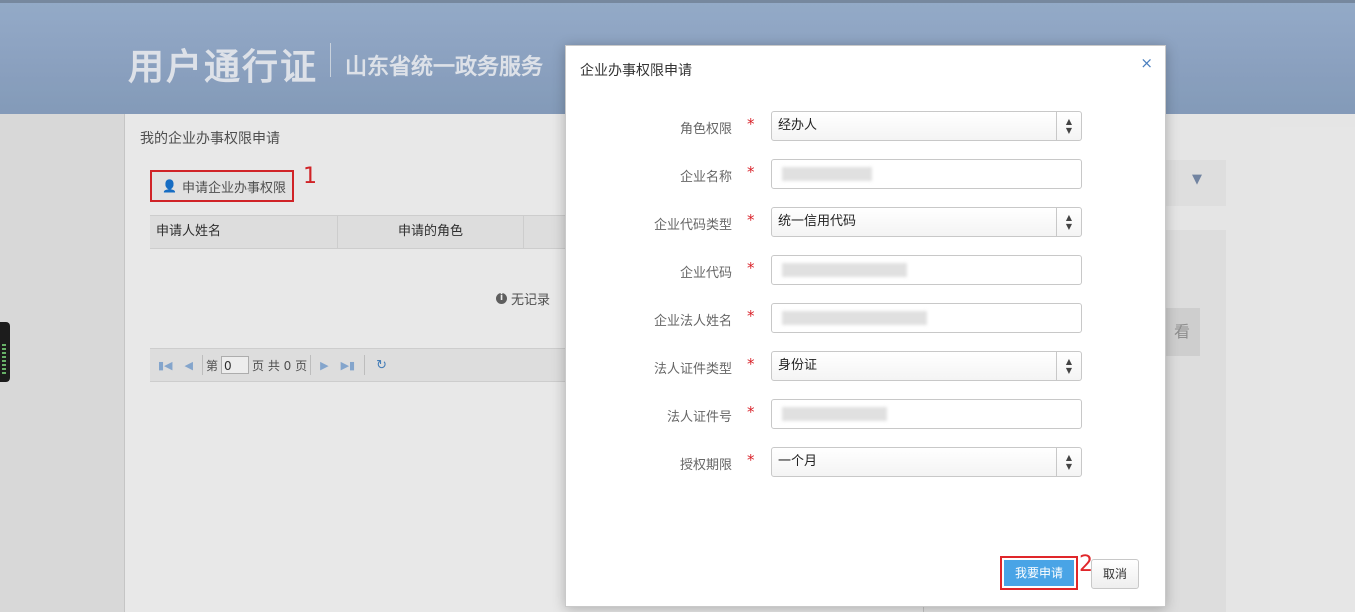  What do you see at coordinates (798, 365) in the screenshot?
I see `id-type-value: 身份证` at bounding box center [798, 365].